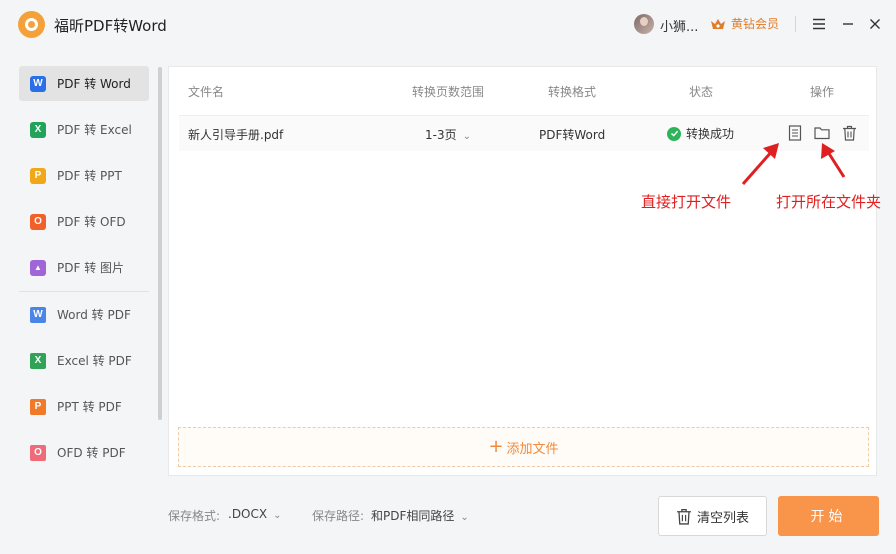  I want to click on page-range-select: 1-3页 ⌄, so click(448, 134).